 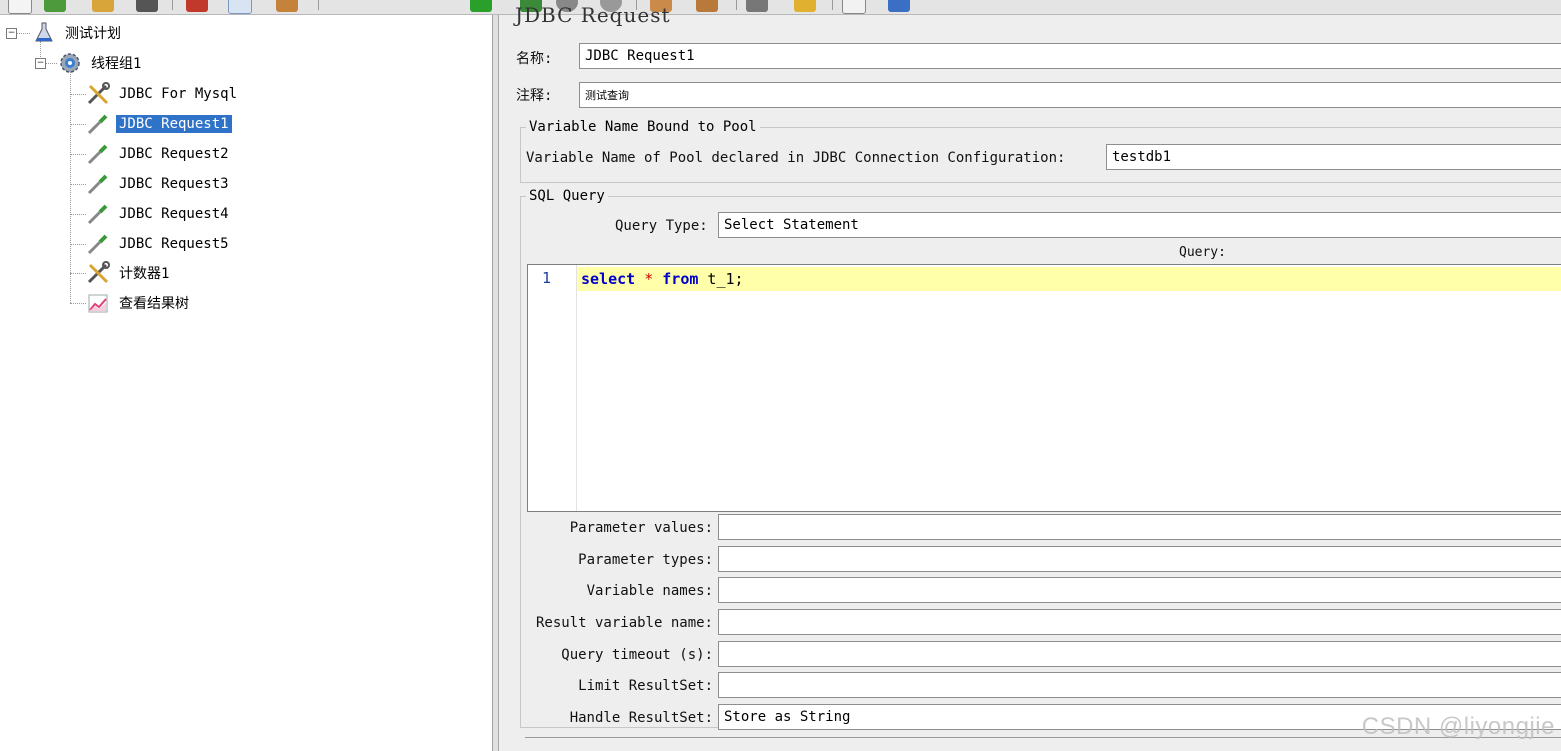 I want to click on query-type-select: Select Statement, so click(x=1139, y=225).